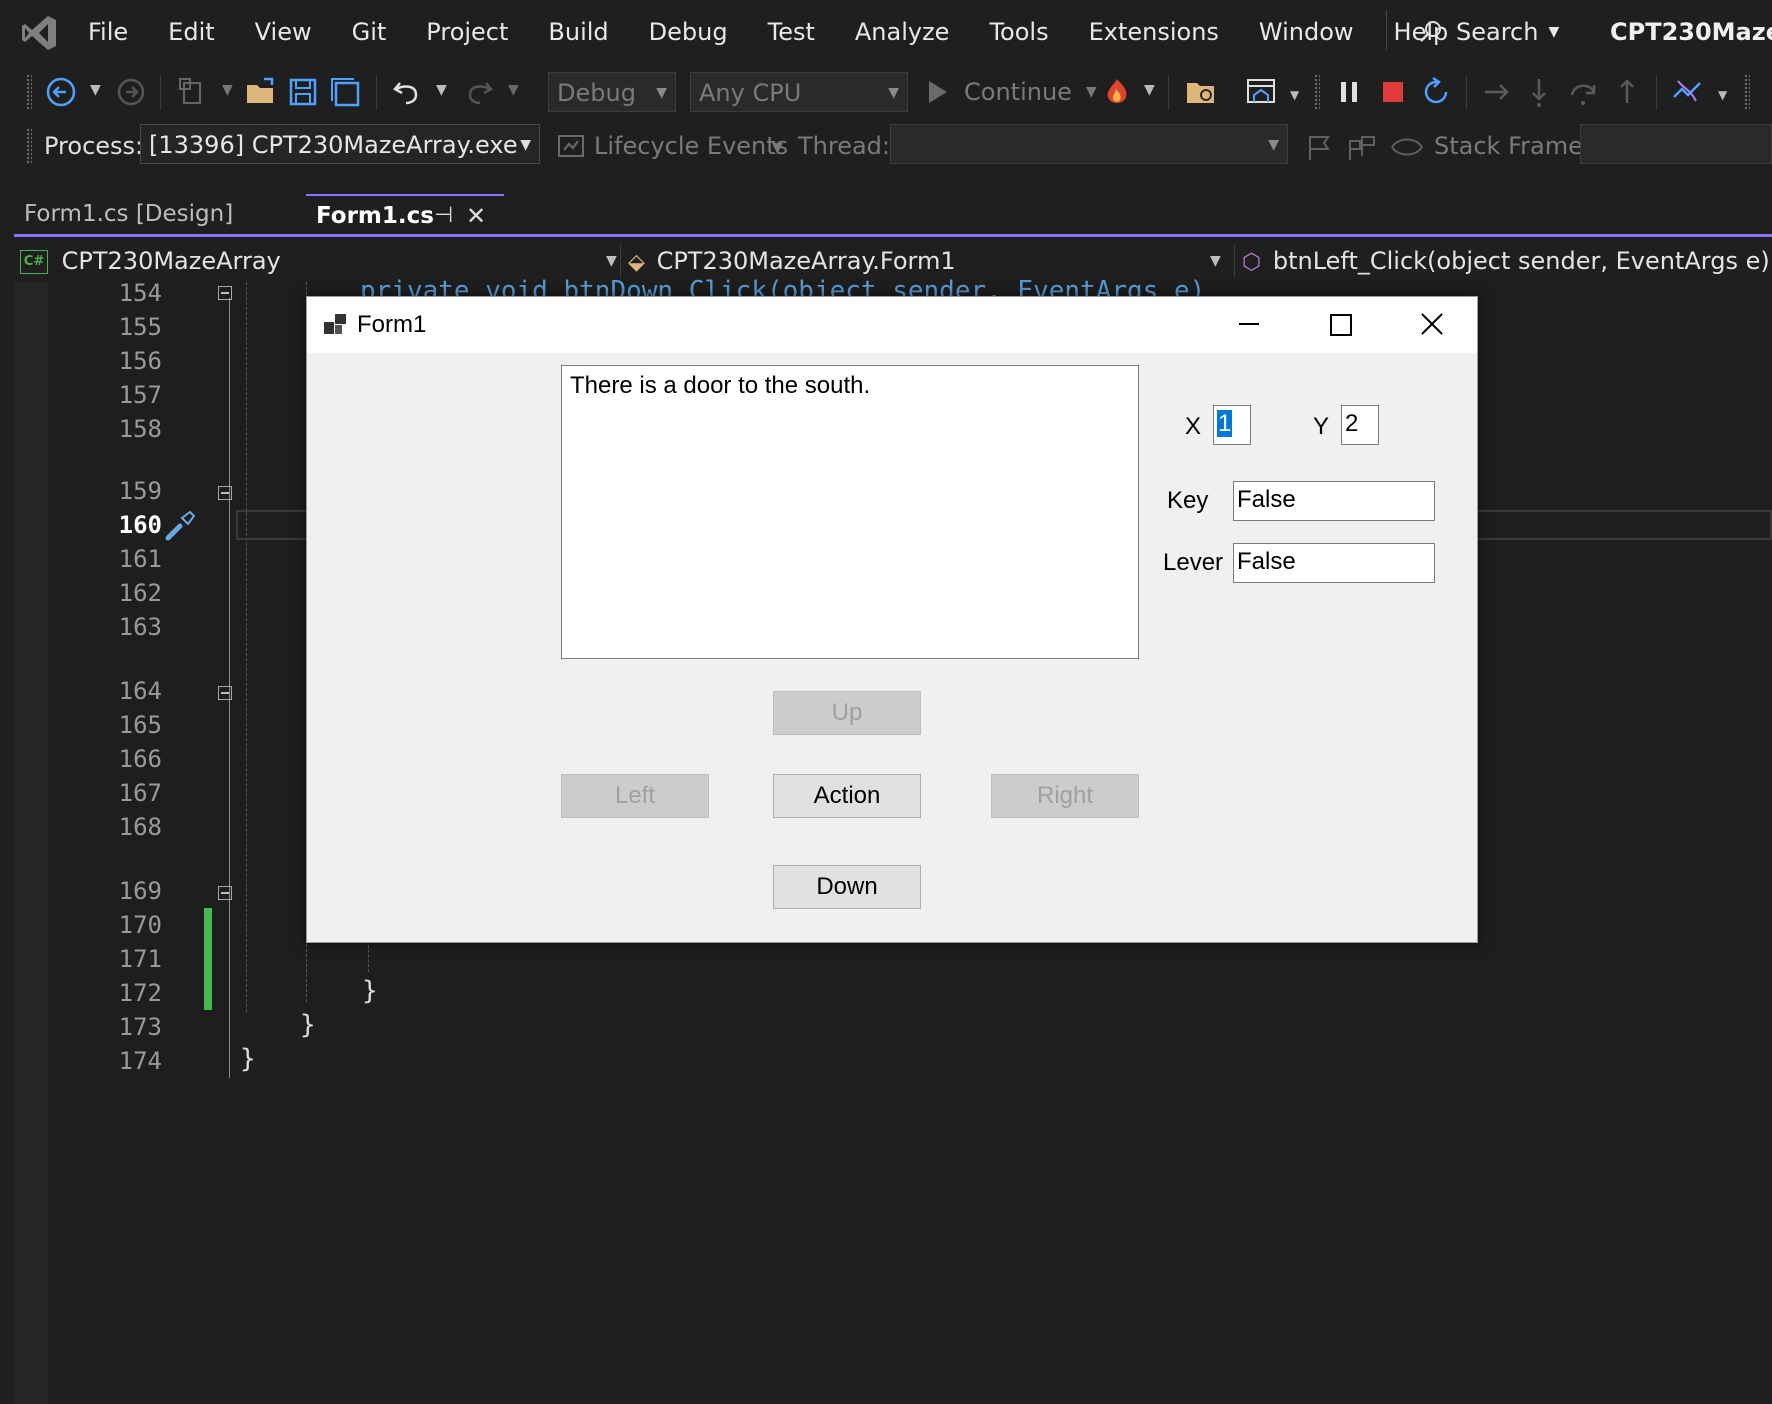 Image resolution: width=1772 pixels, height=1404 pixels. I want to click on menu-tools: Tools, so click(1018, 32).